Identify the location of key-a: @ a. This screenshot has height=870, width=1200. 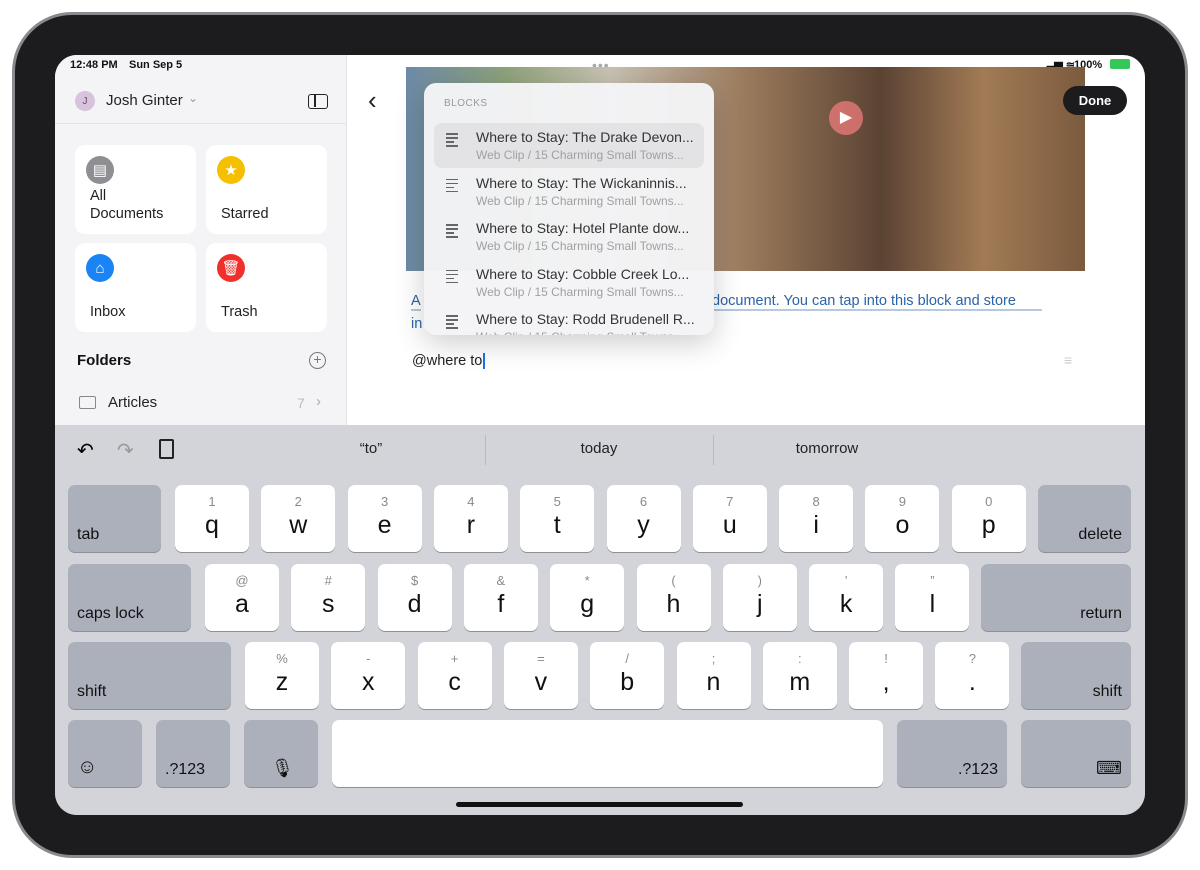
(242, 597).